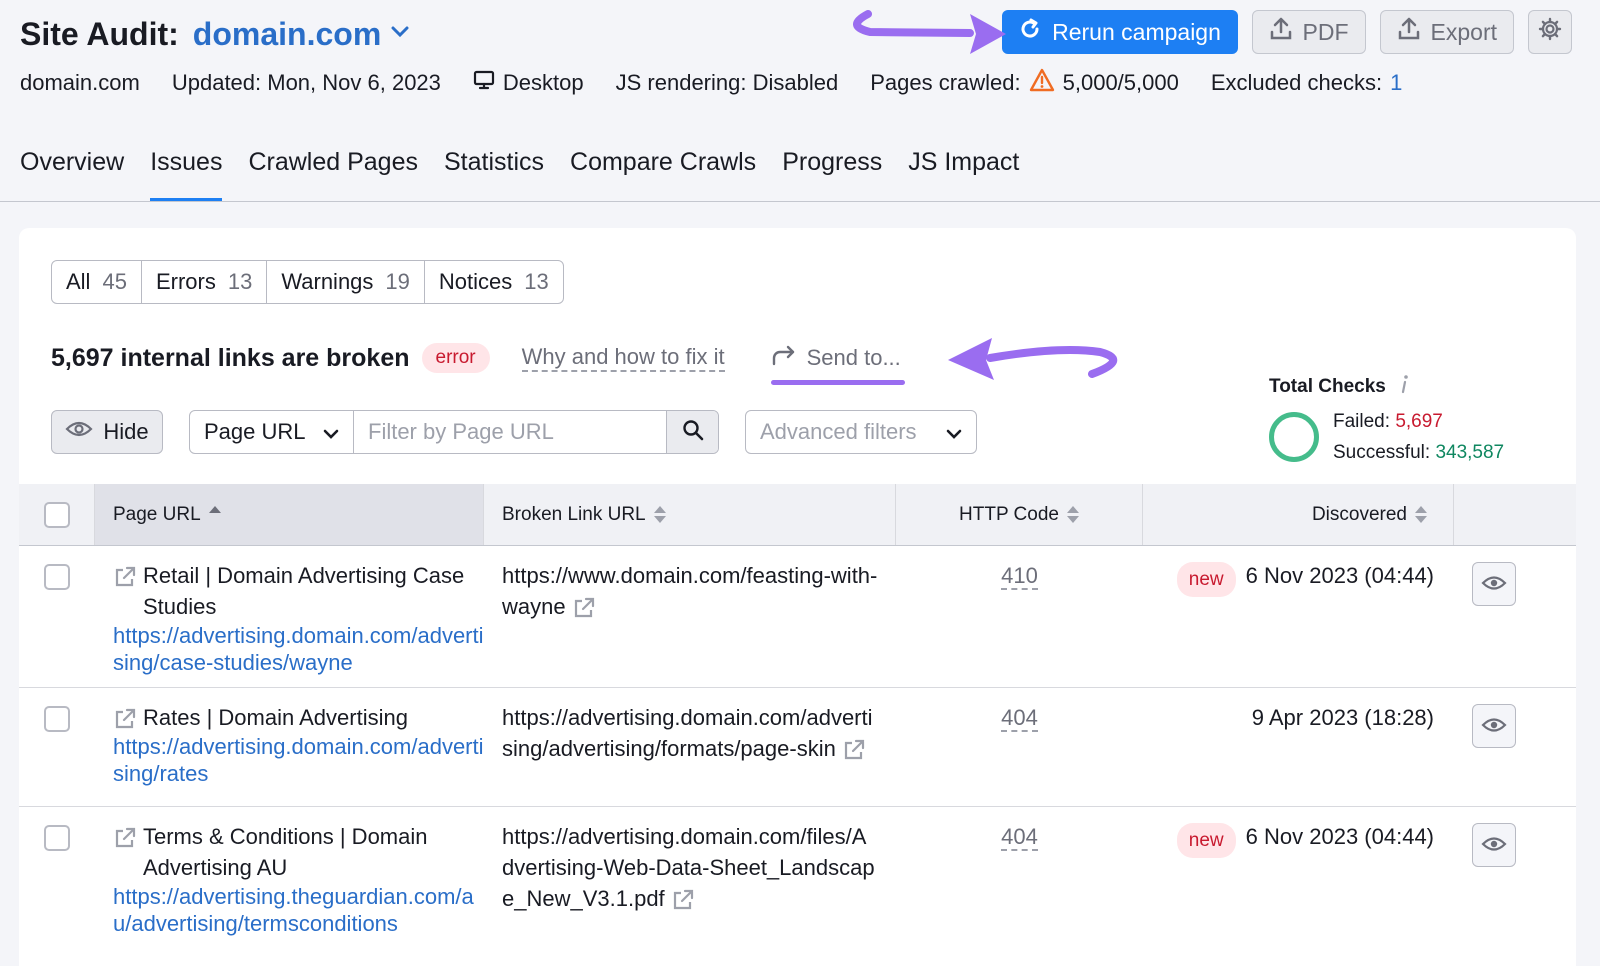  I want to click on settings-button, so click(1550, 32).